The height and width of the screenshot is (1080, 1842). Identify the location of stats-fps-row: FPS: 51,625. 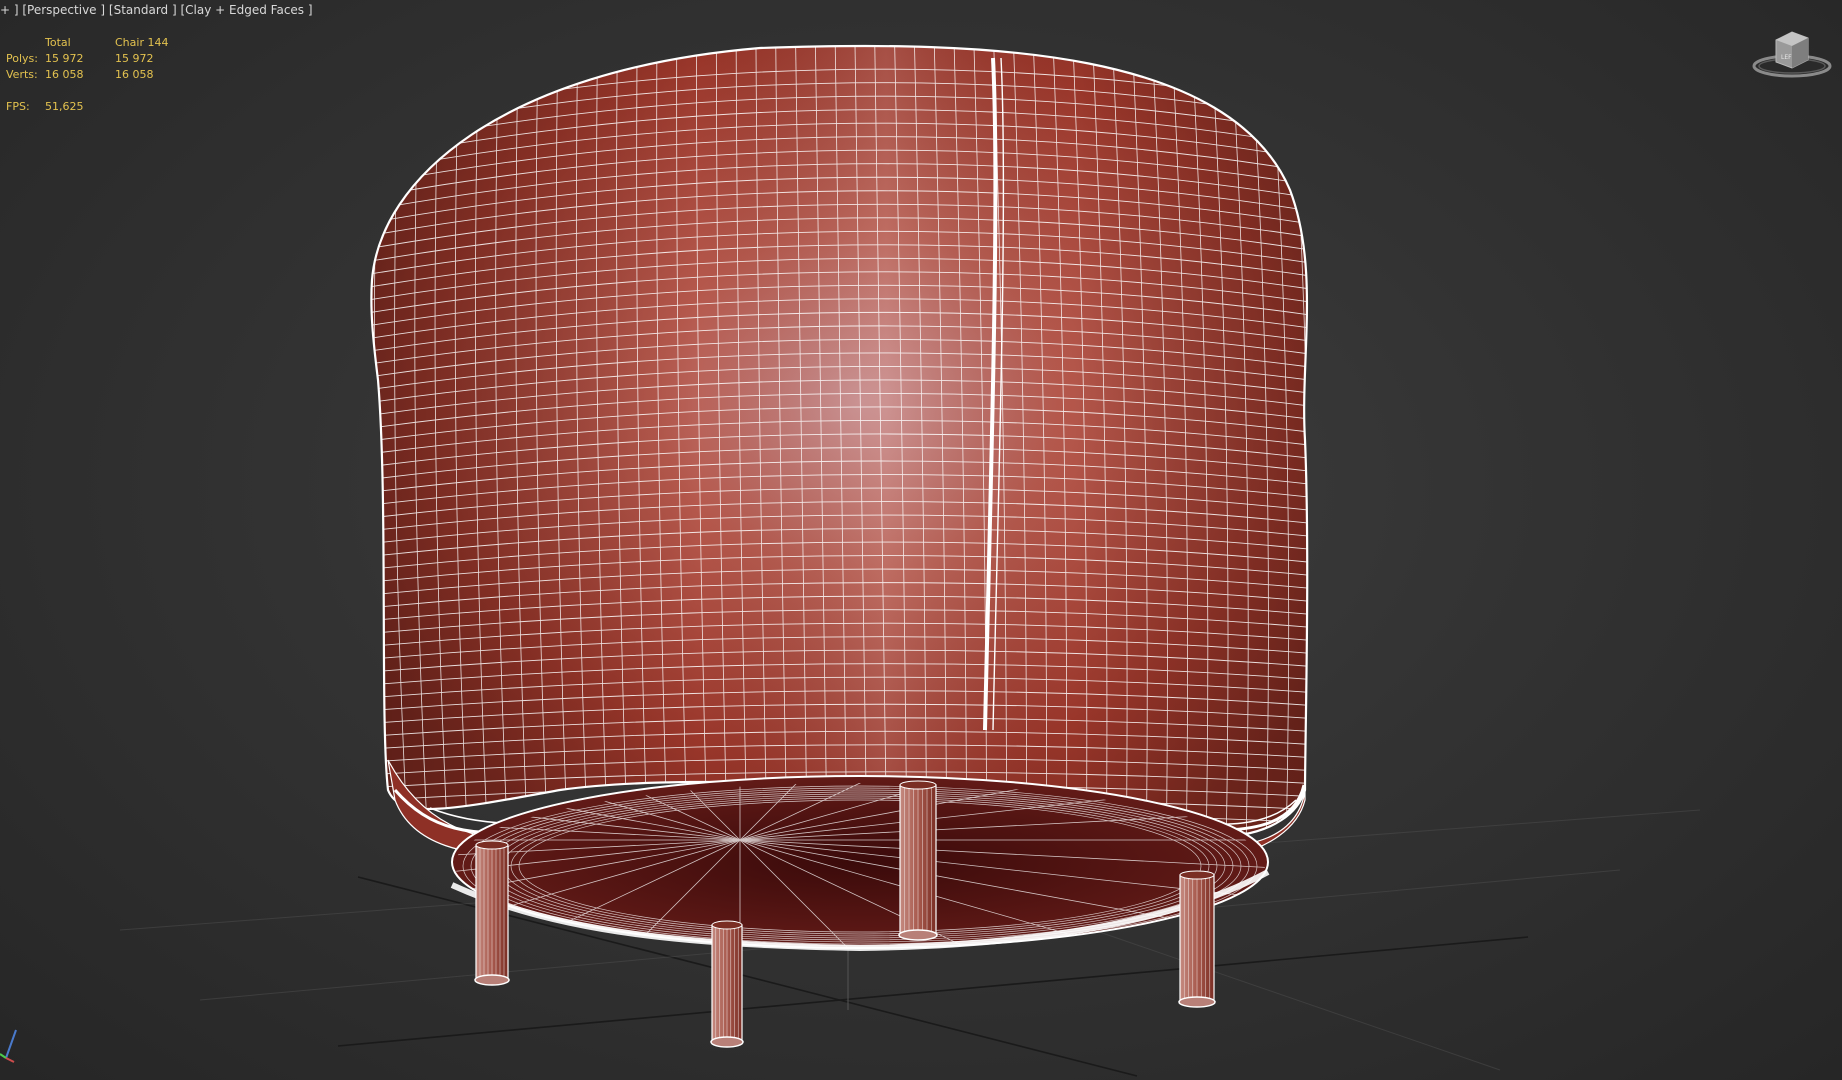
(106, 107).